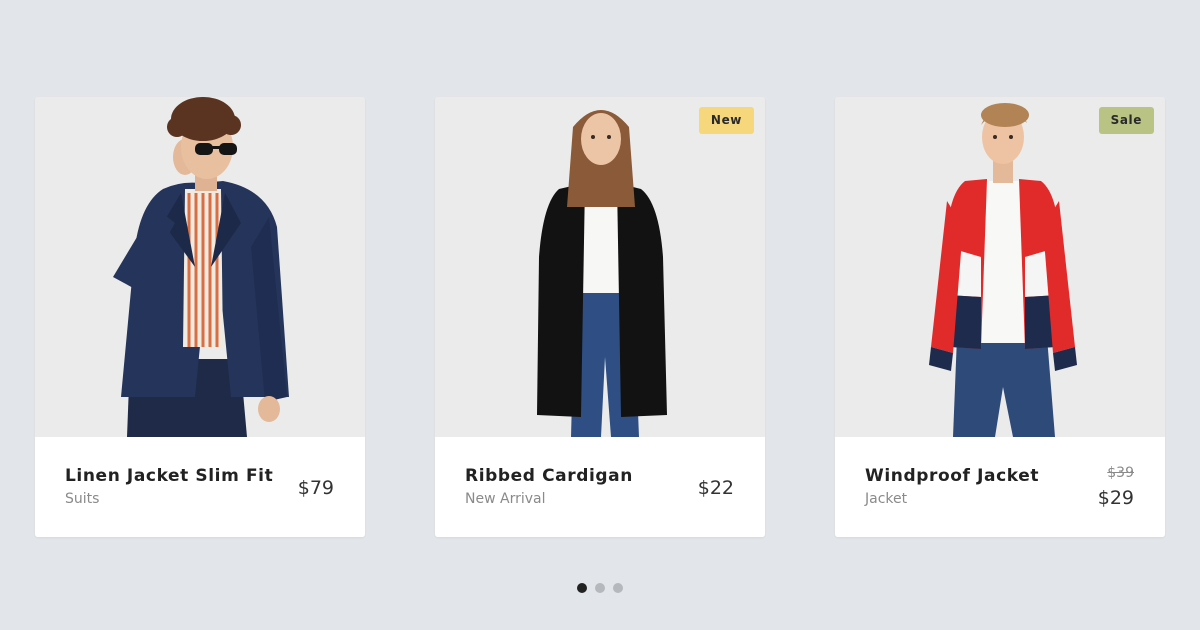  What do you see at coordinates (200, 487) in the screenshot?
I see `product-info: Linen Jacket Slim Fit Suits $79` at bounding box center [200, 487].